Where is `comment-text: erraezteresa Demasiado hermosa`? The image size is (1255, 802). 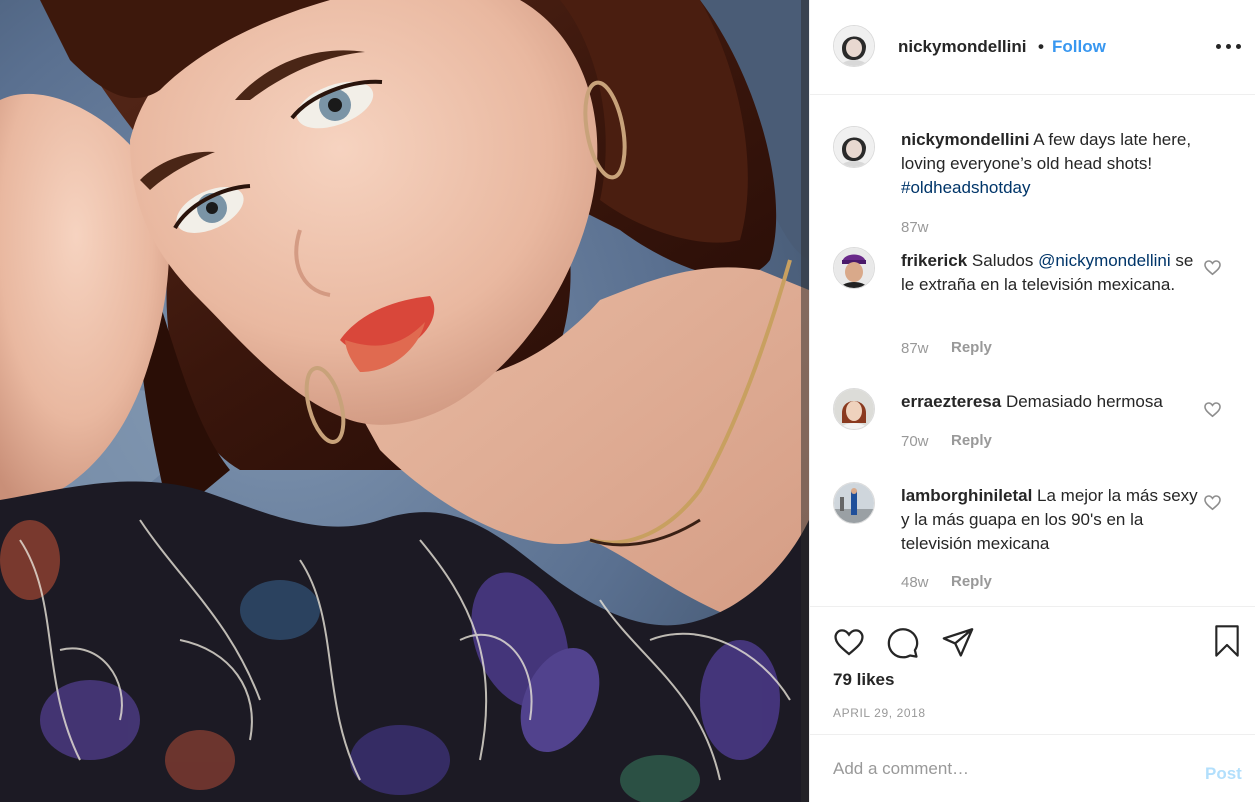 comment-text: erraezteresa Demasiado hermosa is located at coordinates (1051, 402).